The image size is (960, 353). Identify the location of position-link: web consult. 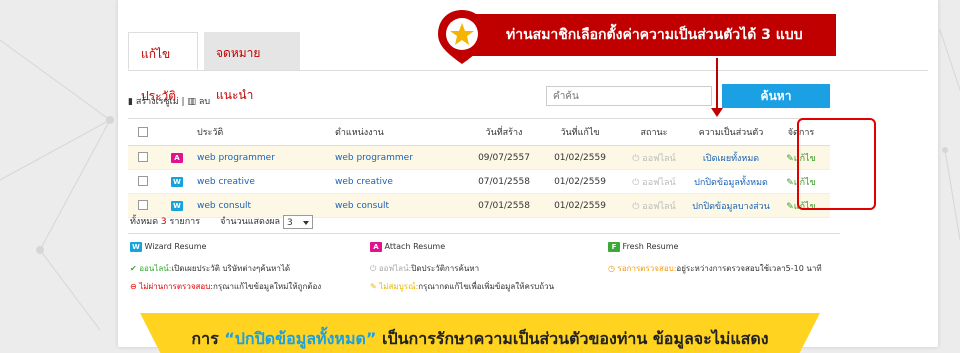
(362, 206).